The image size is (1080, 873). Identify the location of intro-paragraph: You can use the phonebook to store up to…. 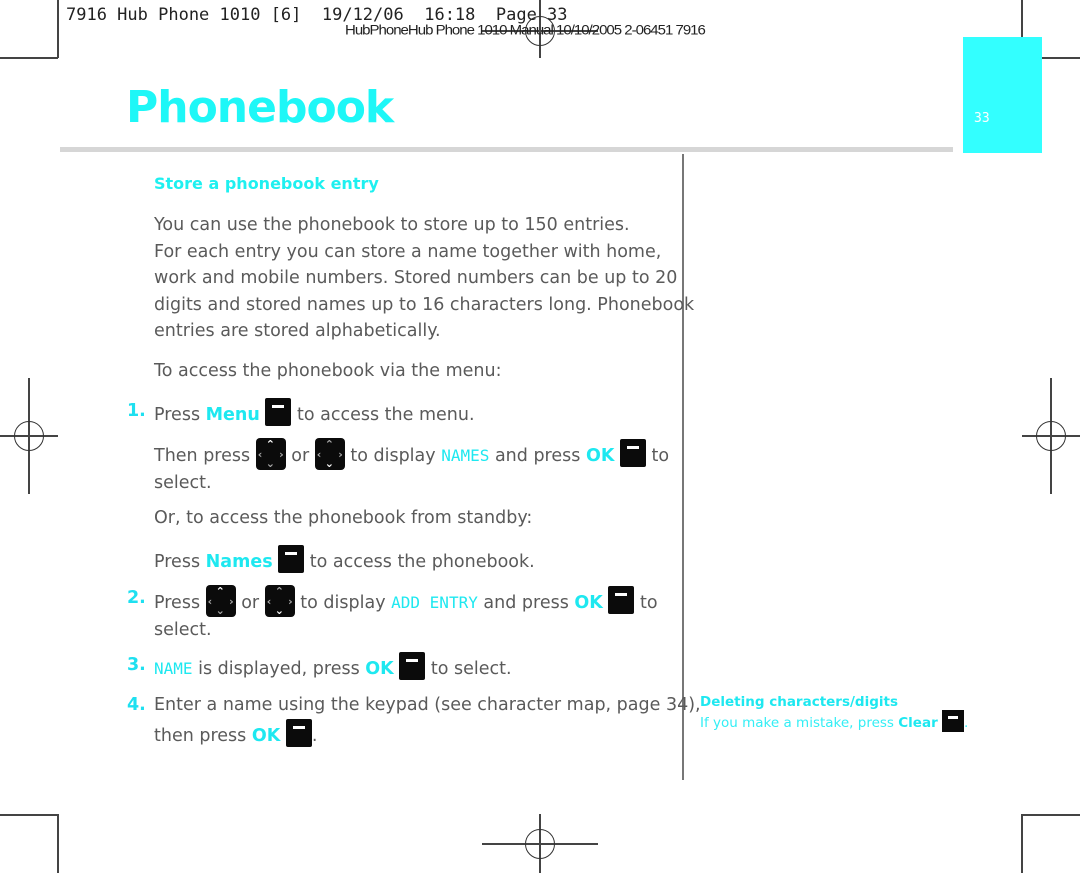
(424, 278).